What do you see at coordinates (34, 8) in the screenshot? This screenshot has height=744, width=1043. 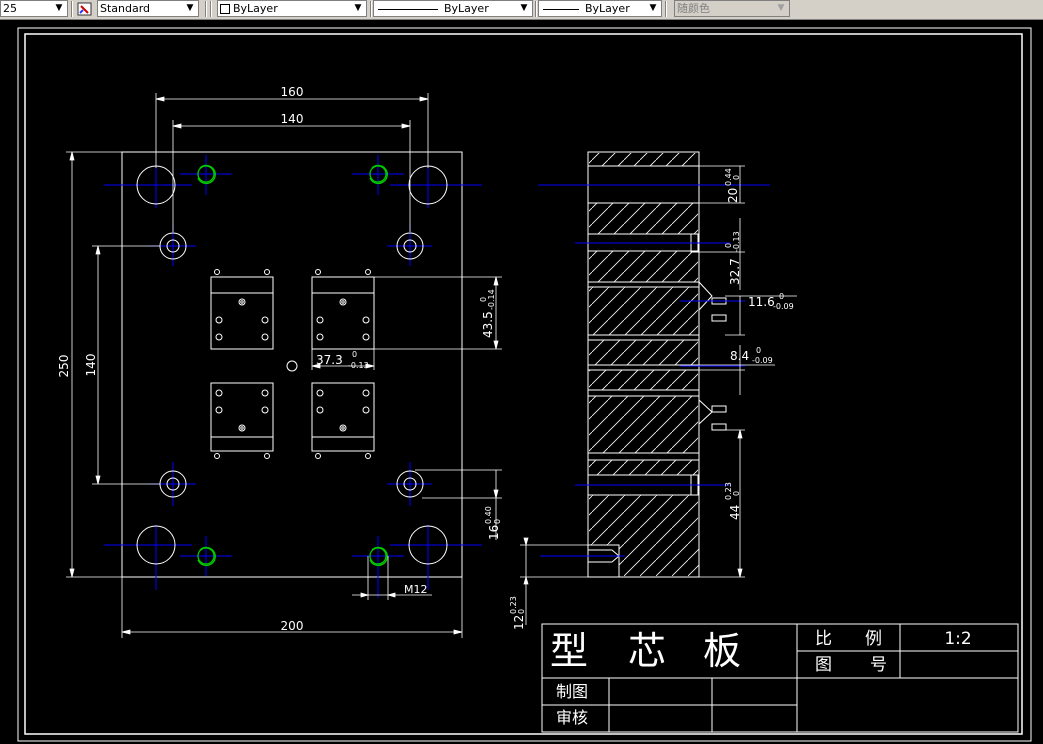 I see `dimension-style-combo: 25 ▼` at bounding box center [34, 8].